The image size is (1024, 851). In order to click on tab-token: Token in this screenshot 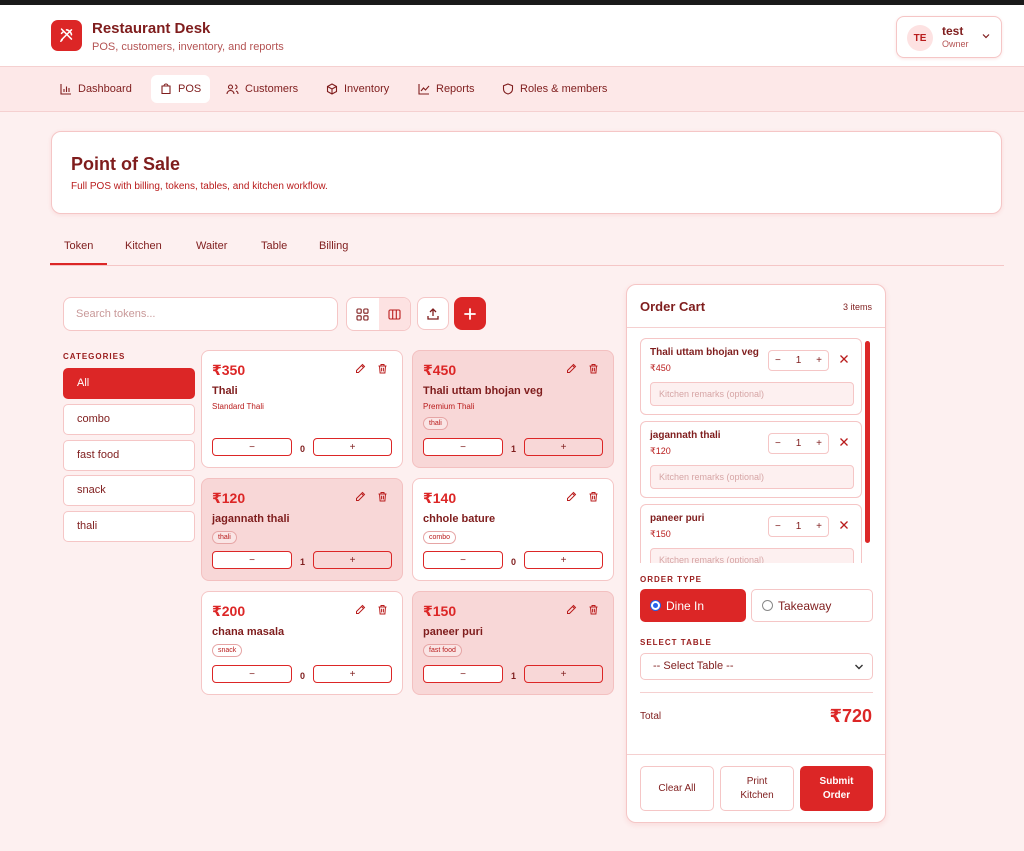, I will do `click(78, 246)`.